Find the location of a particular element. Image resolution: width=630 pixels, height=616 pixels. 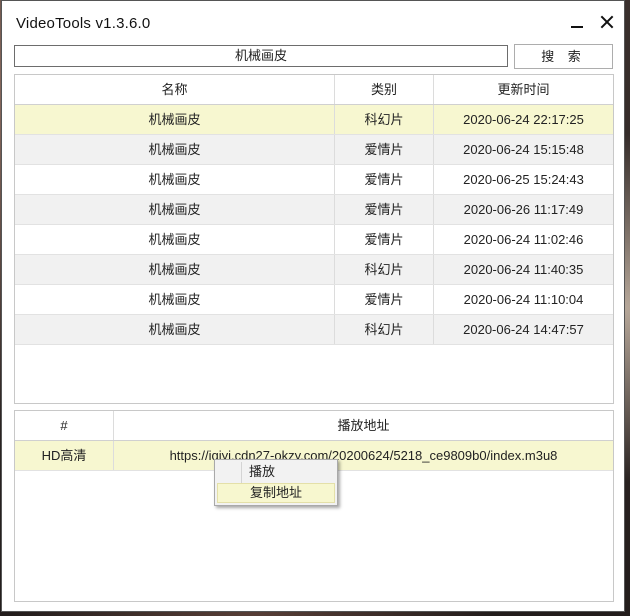

table-row: 机械画皮 爱情片 2020-06-24 11:10:04 is located at coordinates (314, 300).